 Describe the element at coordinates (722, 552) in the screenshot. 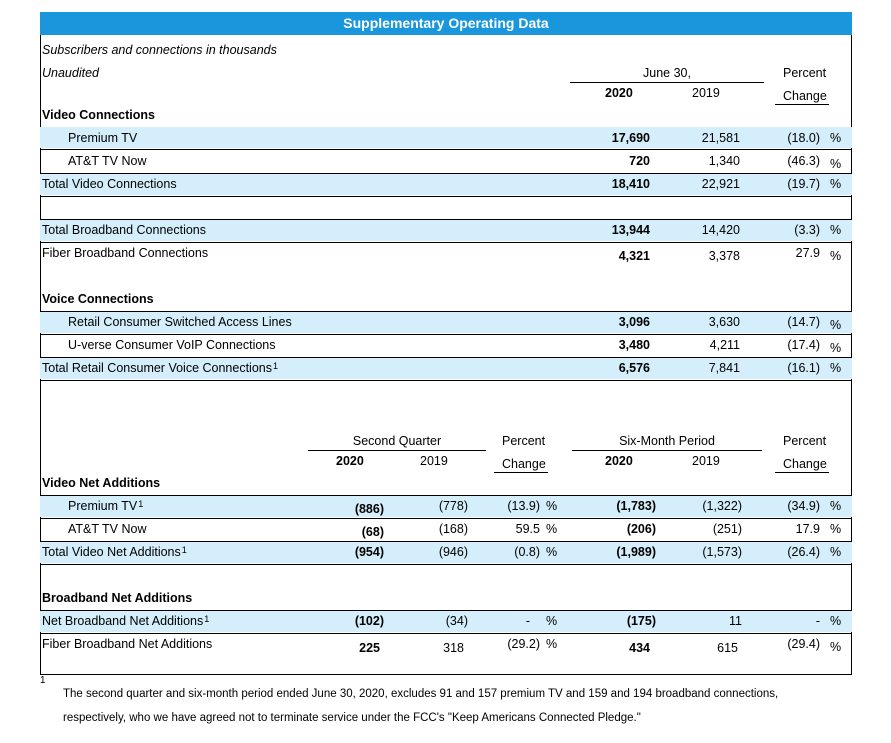

I see `cell: (1,573)` at that location.